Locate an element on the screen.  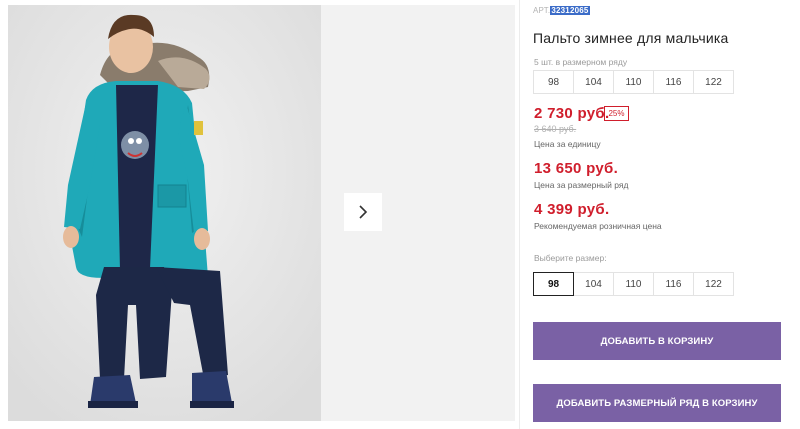
unit-price: 2 730 руб. is located at coordinates (572, 113).